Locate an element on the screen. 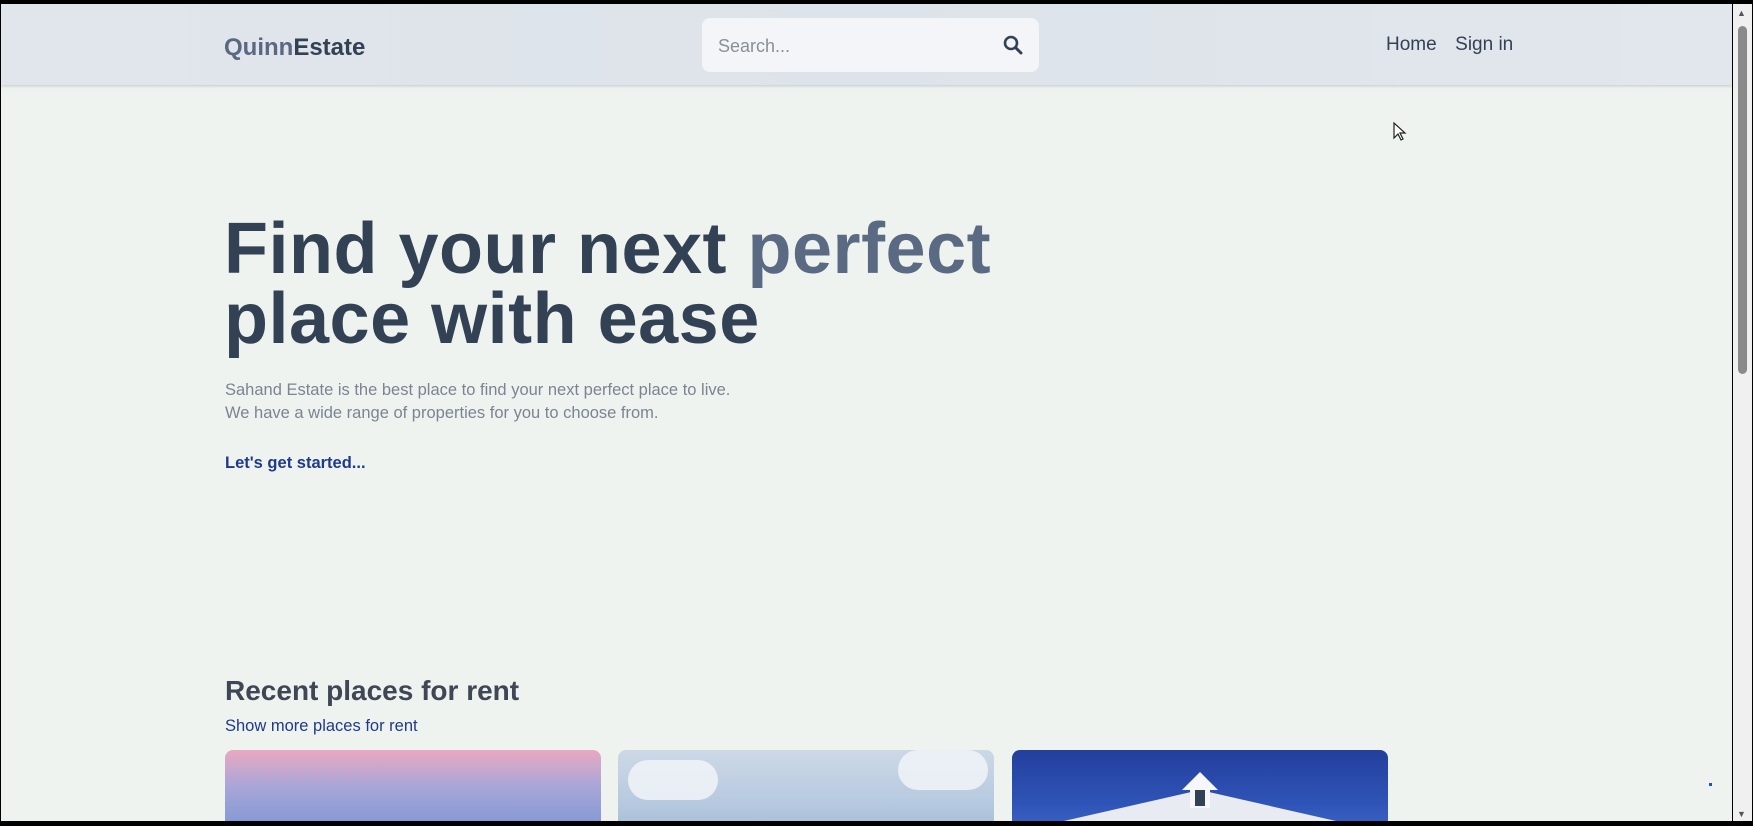  page-scrollbar: ▲ ▼ is located at coordinates (1742, 412).